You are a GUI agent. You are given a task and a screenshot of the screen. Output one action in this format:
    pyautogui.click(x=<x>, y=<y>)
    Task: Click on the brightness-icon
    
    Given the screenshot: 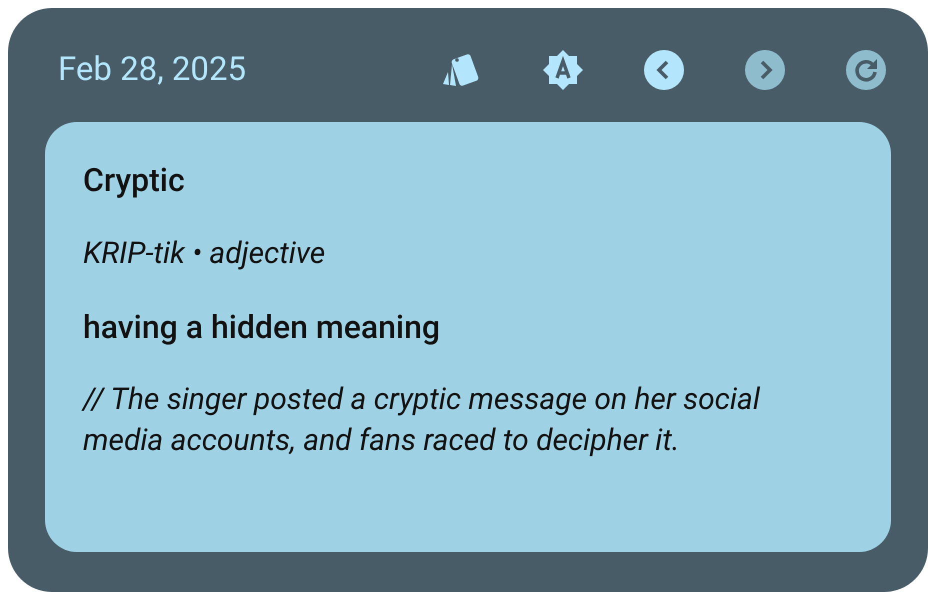 What is the action you would take?
    pyautogui.click(x=563, y=70)
    